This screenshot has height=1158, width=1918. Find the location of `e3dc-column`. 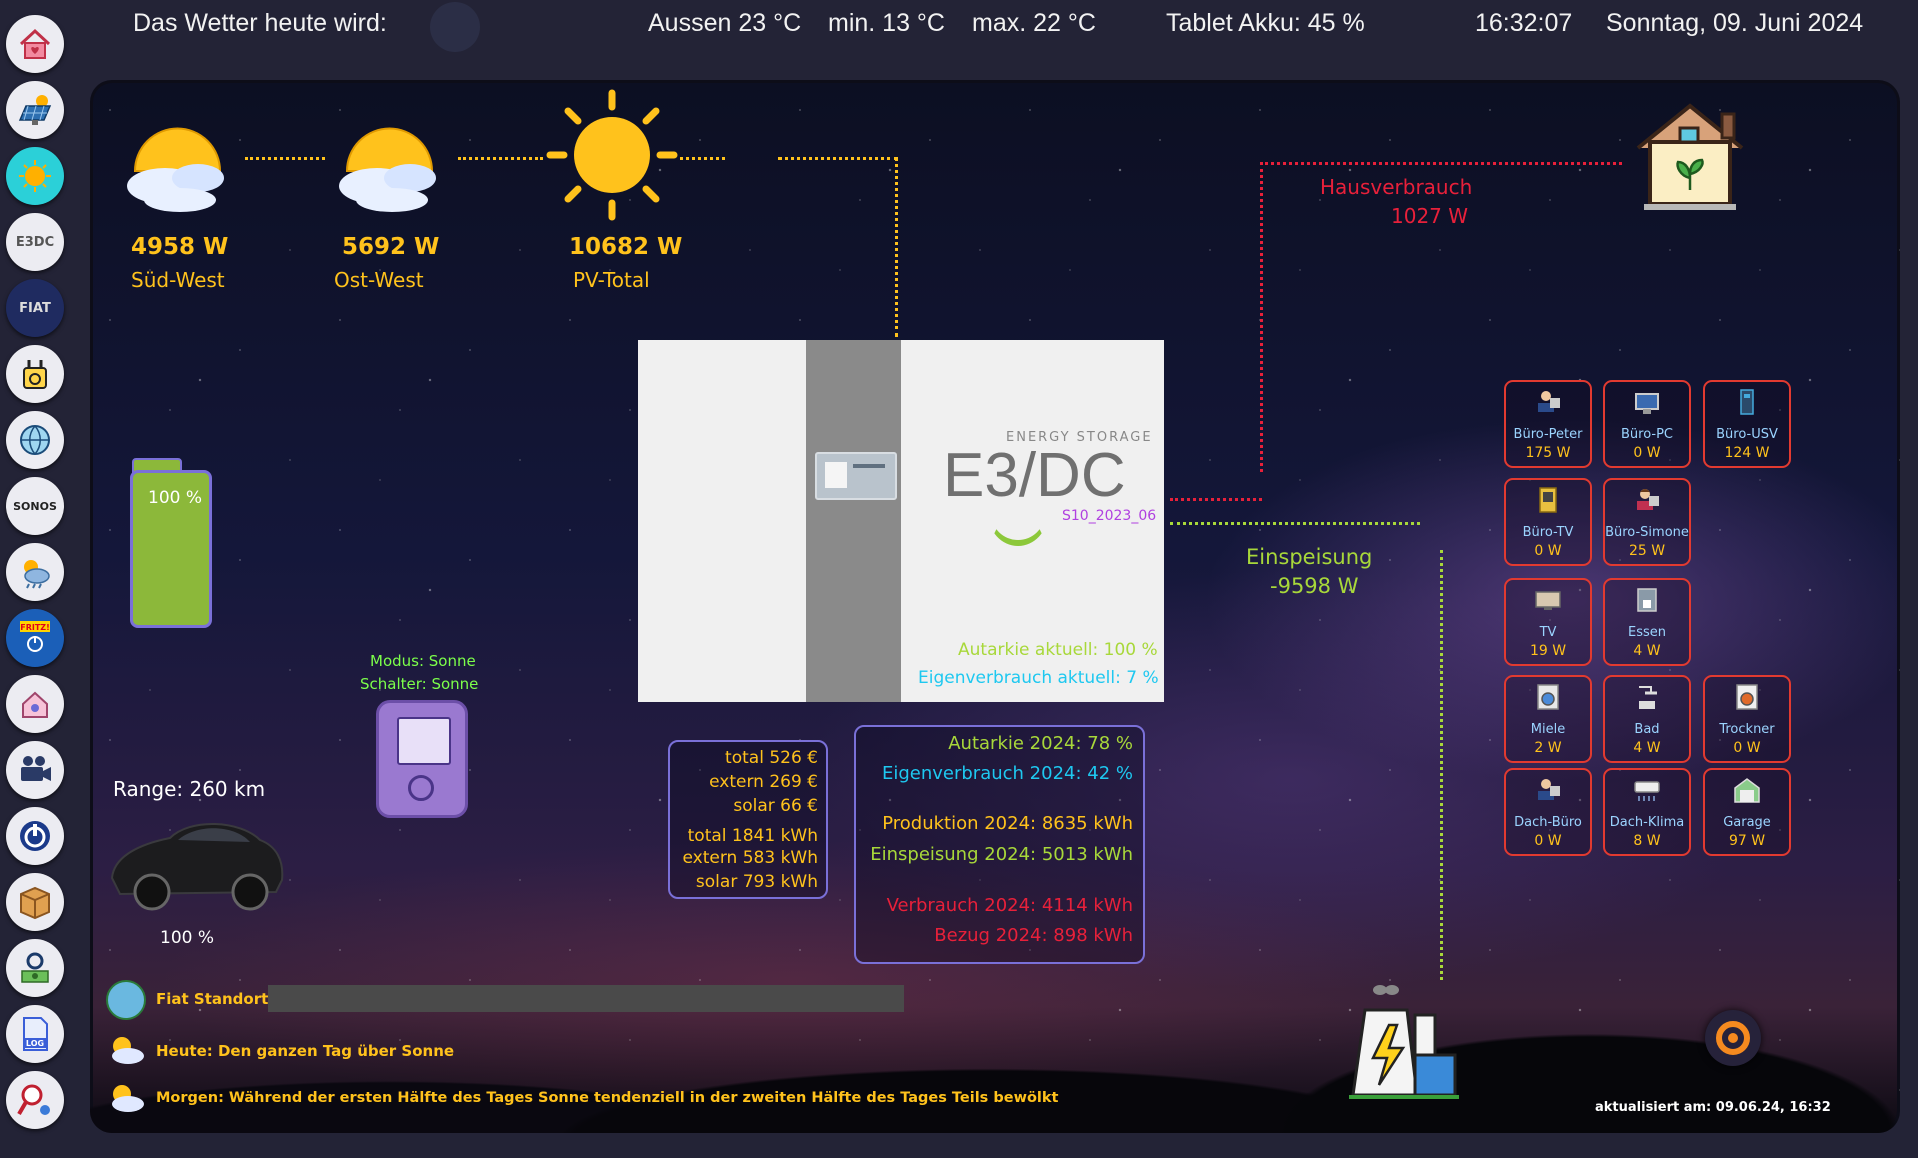

e3dc-column is located at coordinates (853, 521).